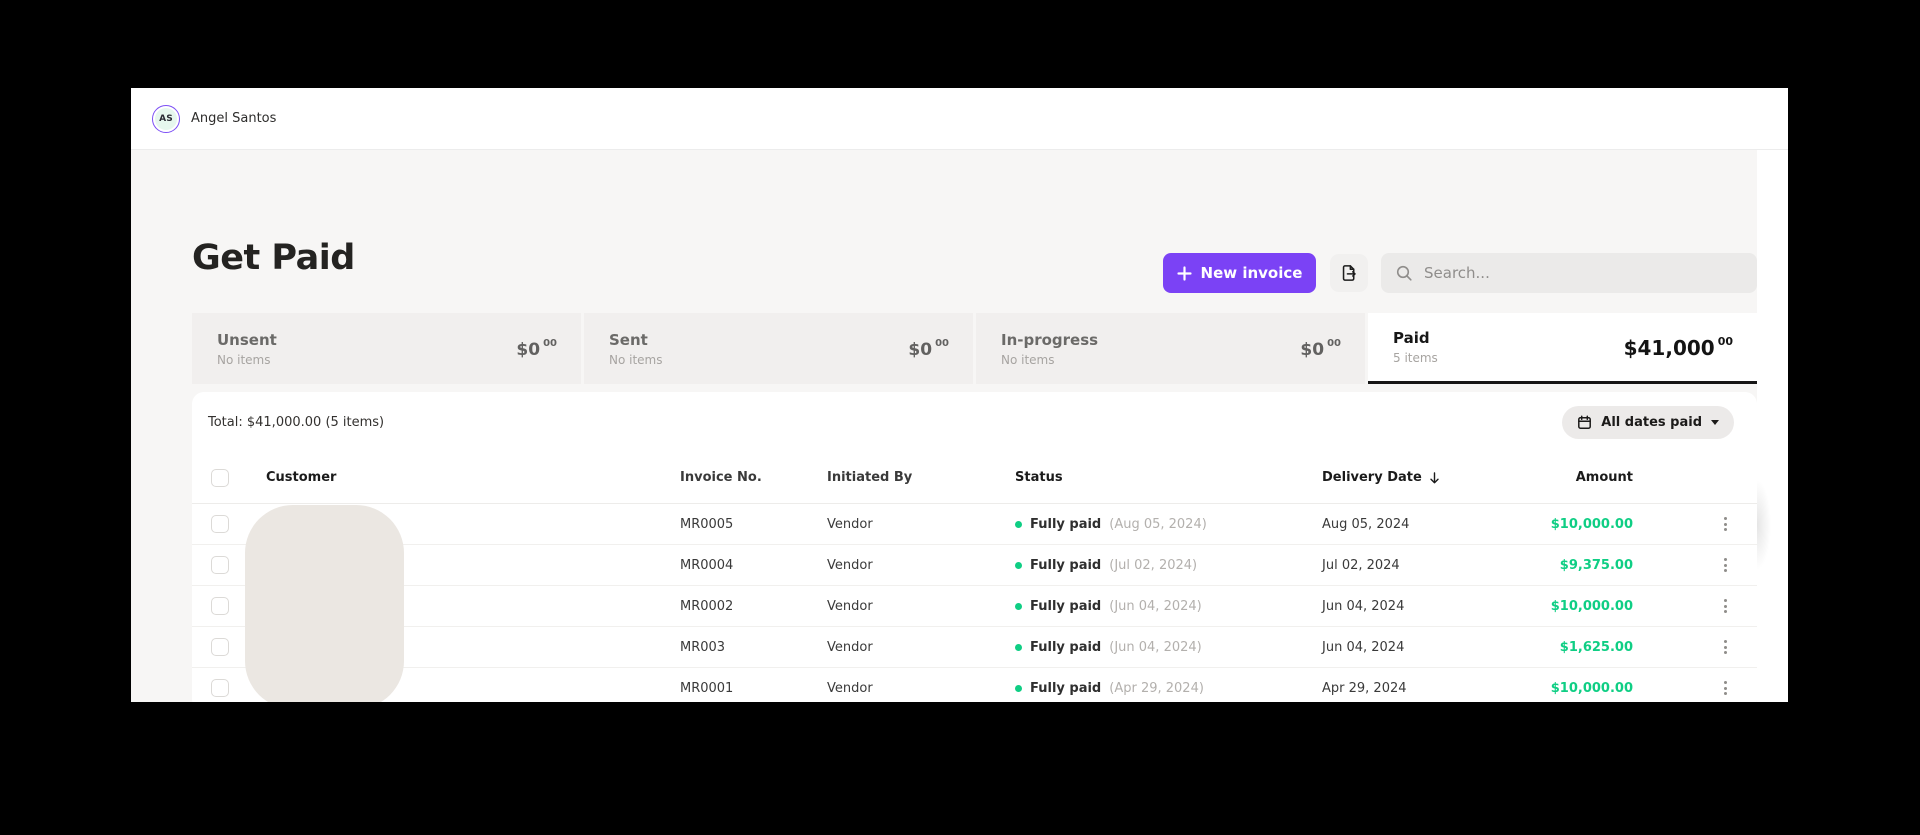 The width and height of the screenshot is (1920, 835). I want to click on tab-paid: Paid 5 items $41,000 00, so click(1562, 348).